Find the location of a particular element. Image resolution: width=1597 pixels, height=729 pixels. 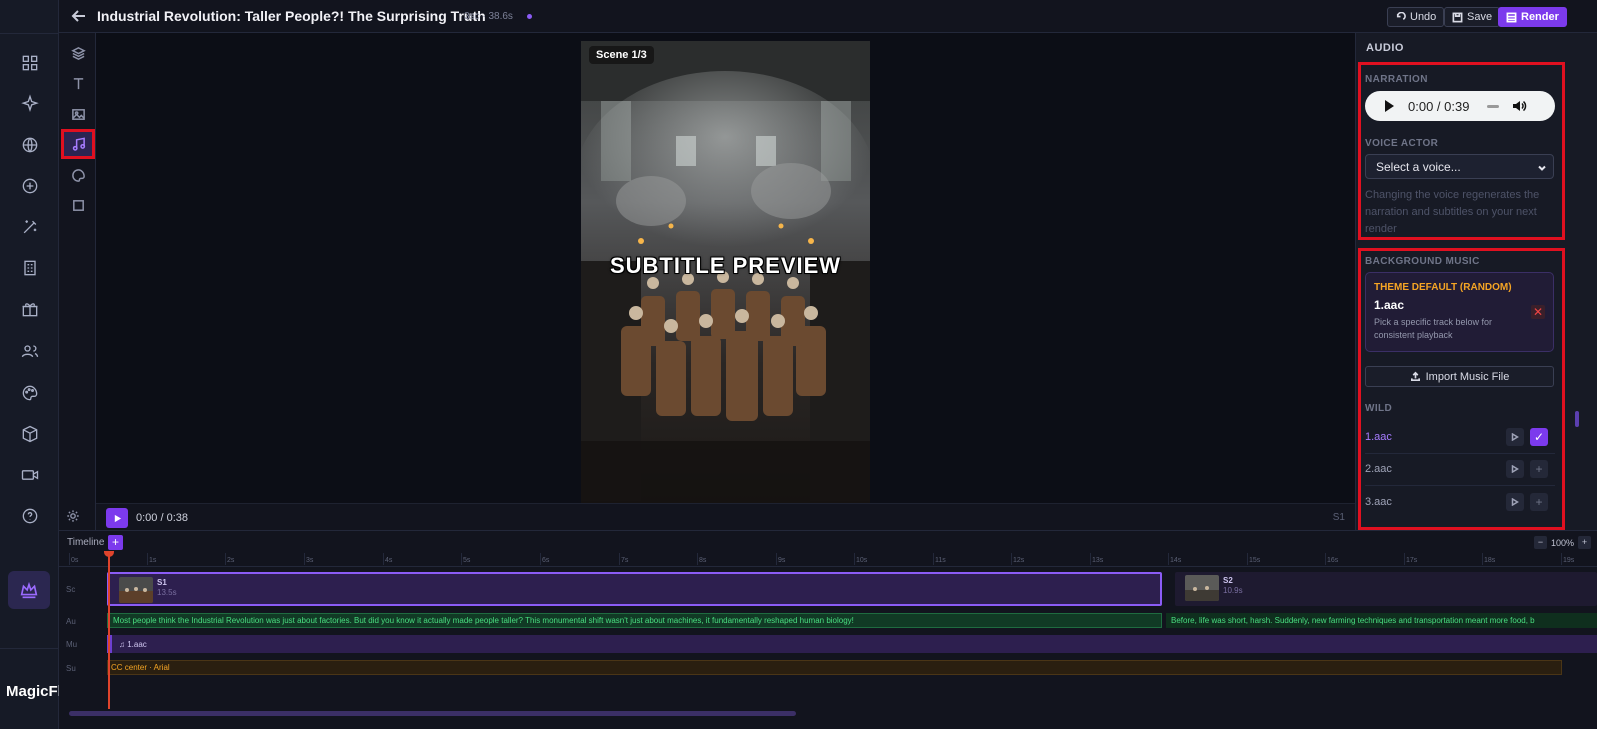

timeline-scrollbar is located at coordinates (432, 713).